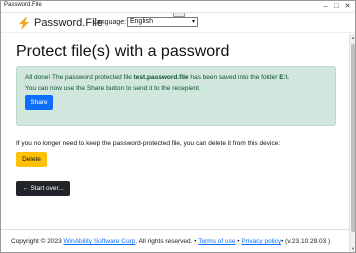 This screenshot has width=356, height=253. What do you see at coordinates (306, 241) in the screenshot?
I see `version-text: • (v.23.10.29.03 )` at bounding box center [306, 241].